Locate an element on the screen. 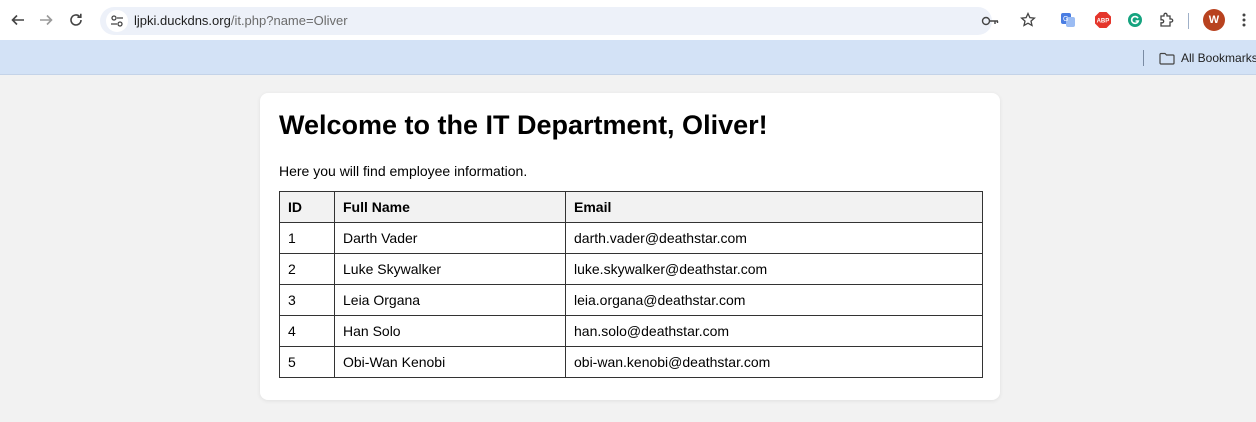  back-button is located at coordinates (18, 20).